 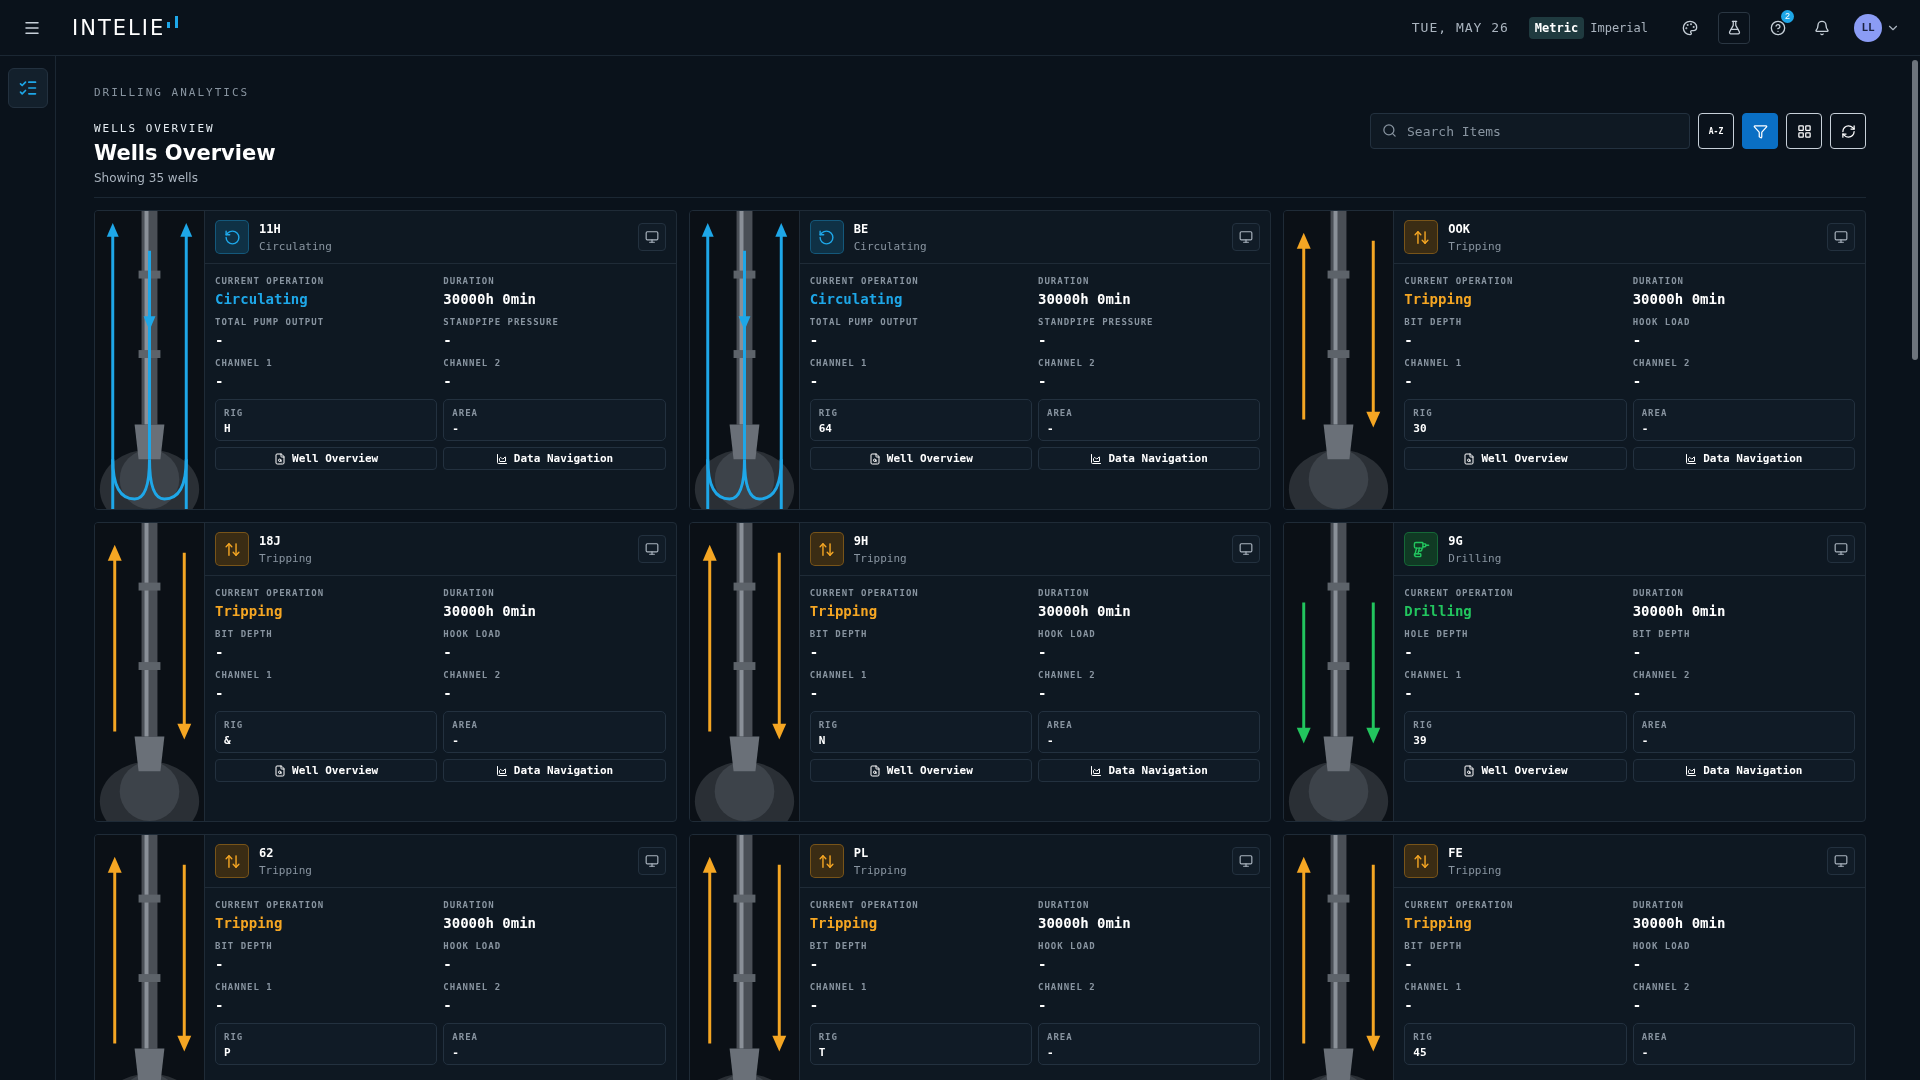 I want to click on metric-label: CHANNEL 2, so click(x=1662, y=363).